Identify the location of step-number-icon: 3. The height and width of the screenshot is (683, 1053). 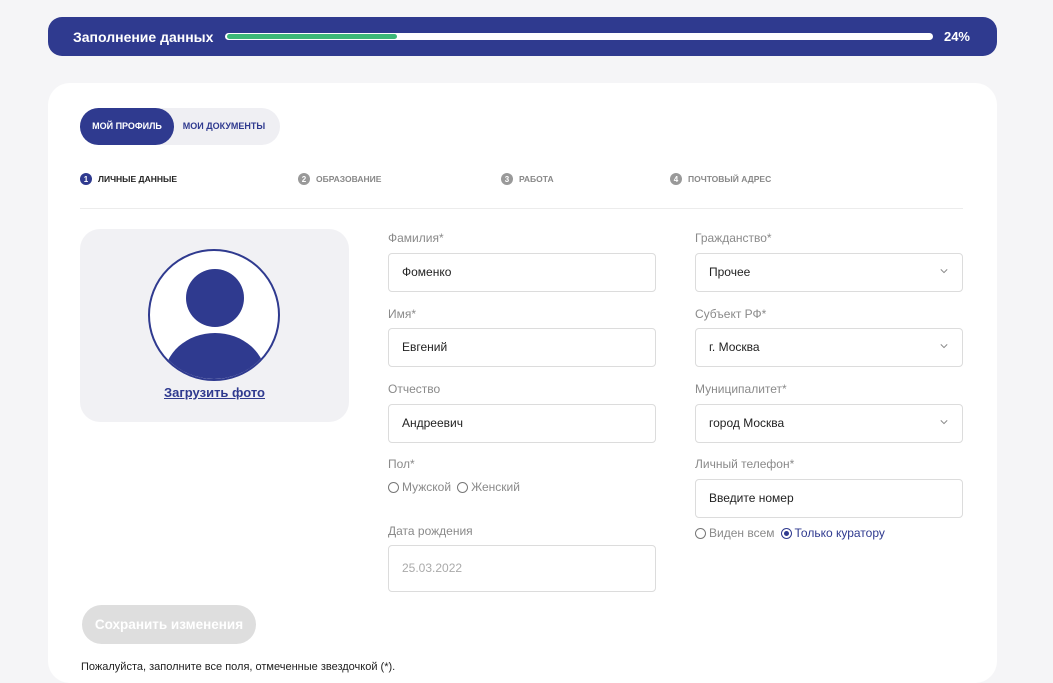
(507, 179).